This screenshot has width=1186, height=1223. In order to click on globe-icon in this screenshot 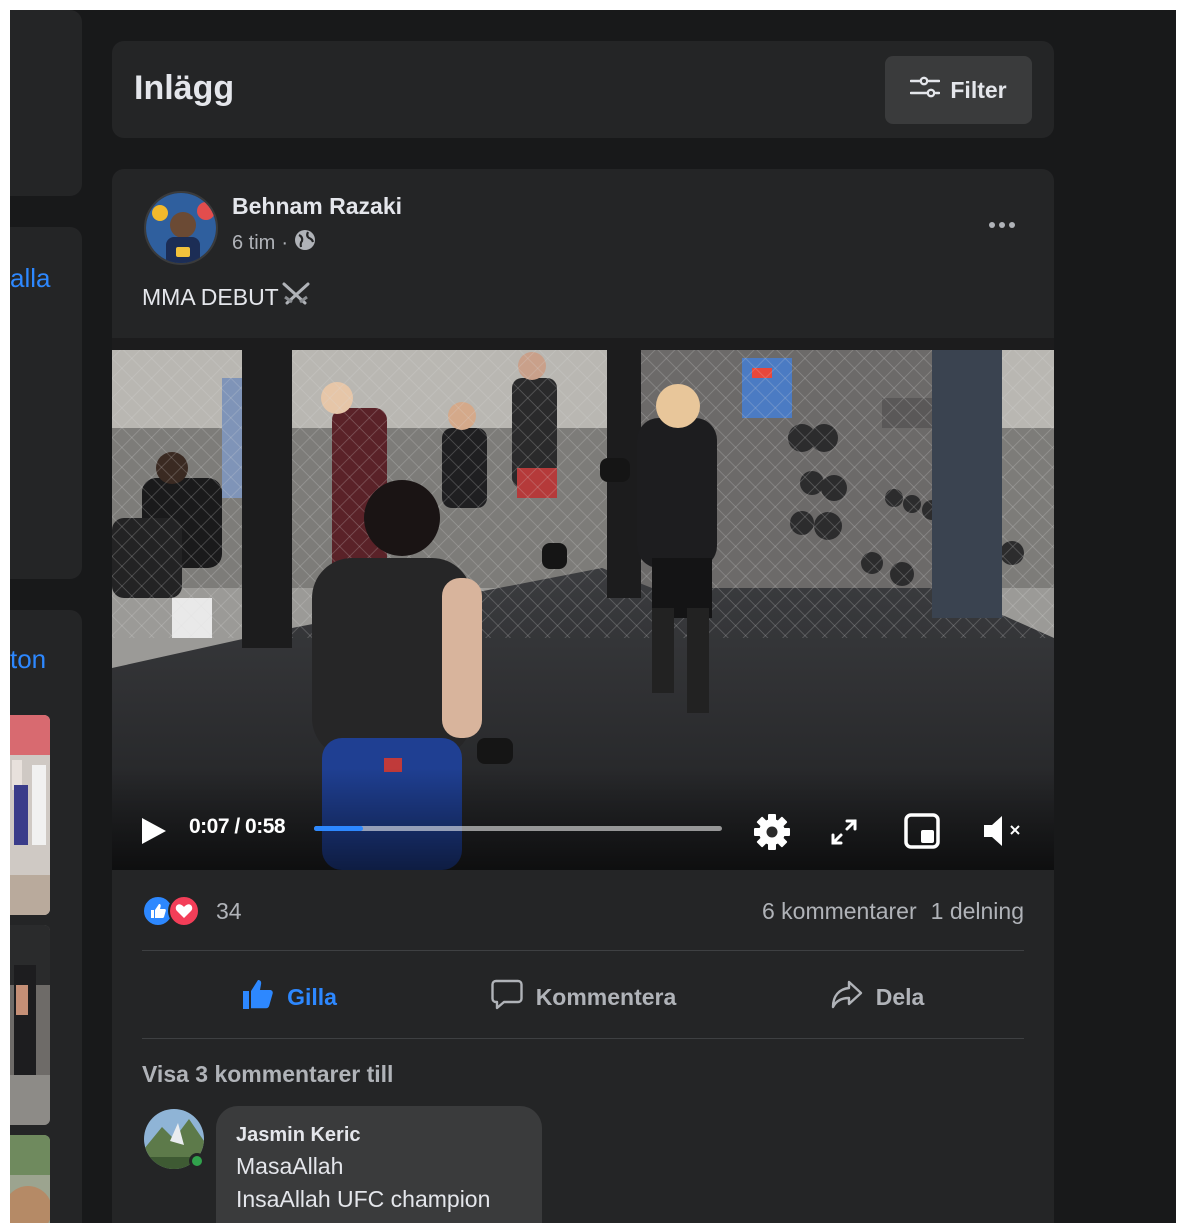, I will do `click(305, 243)`.